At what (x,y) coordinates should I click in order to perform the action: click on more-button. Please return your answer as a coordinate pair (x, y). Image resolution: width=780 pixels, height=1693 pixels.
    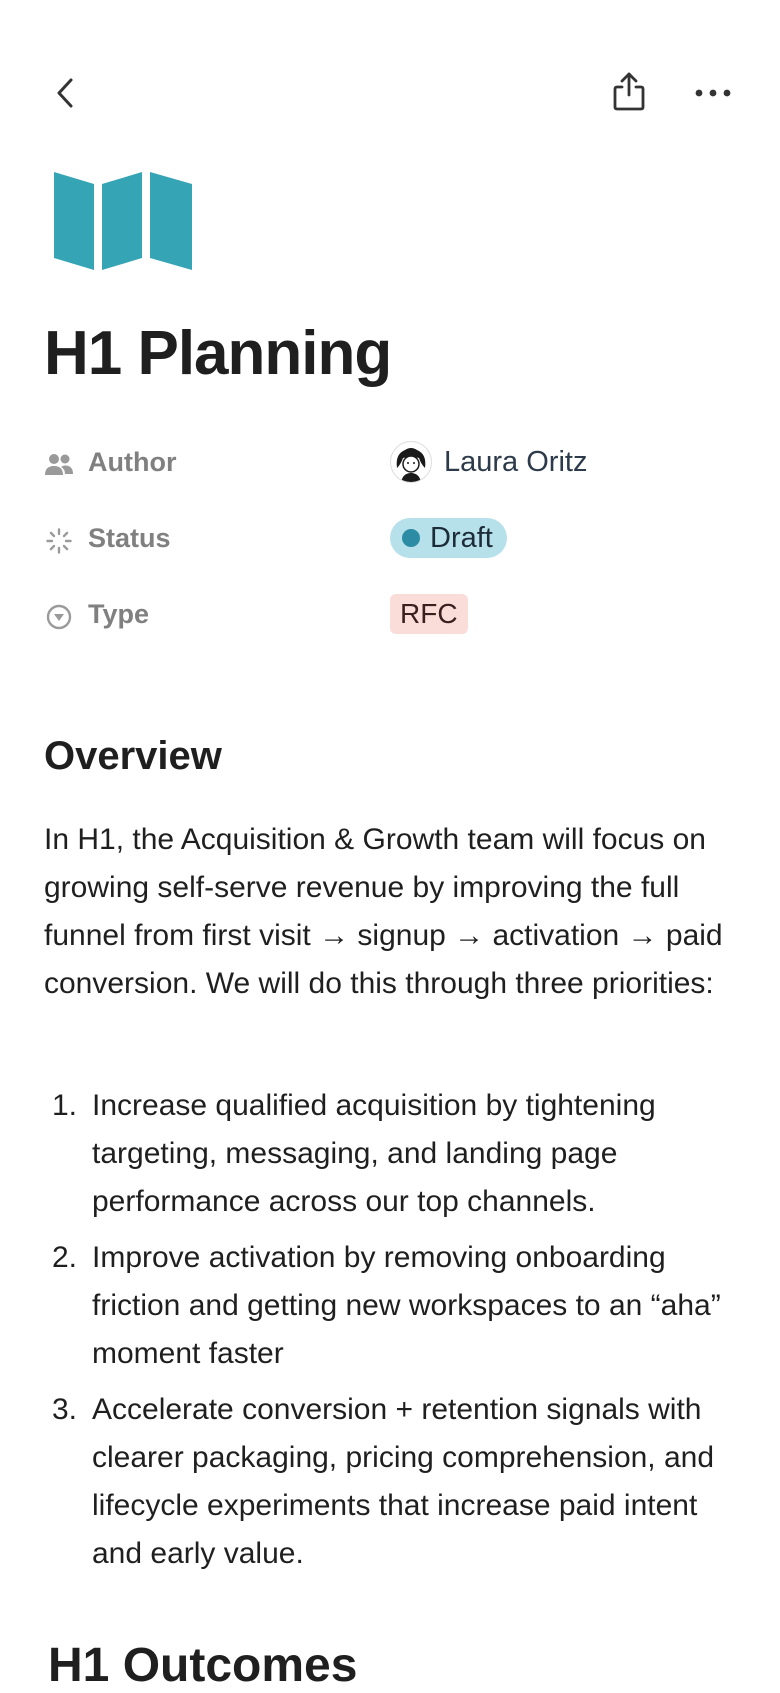
    Looking at the image, I should click on (713, 93).